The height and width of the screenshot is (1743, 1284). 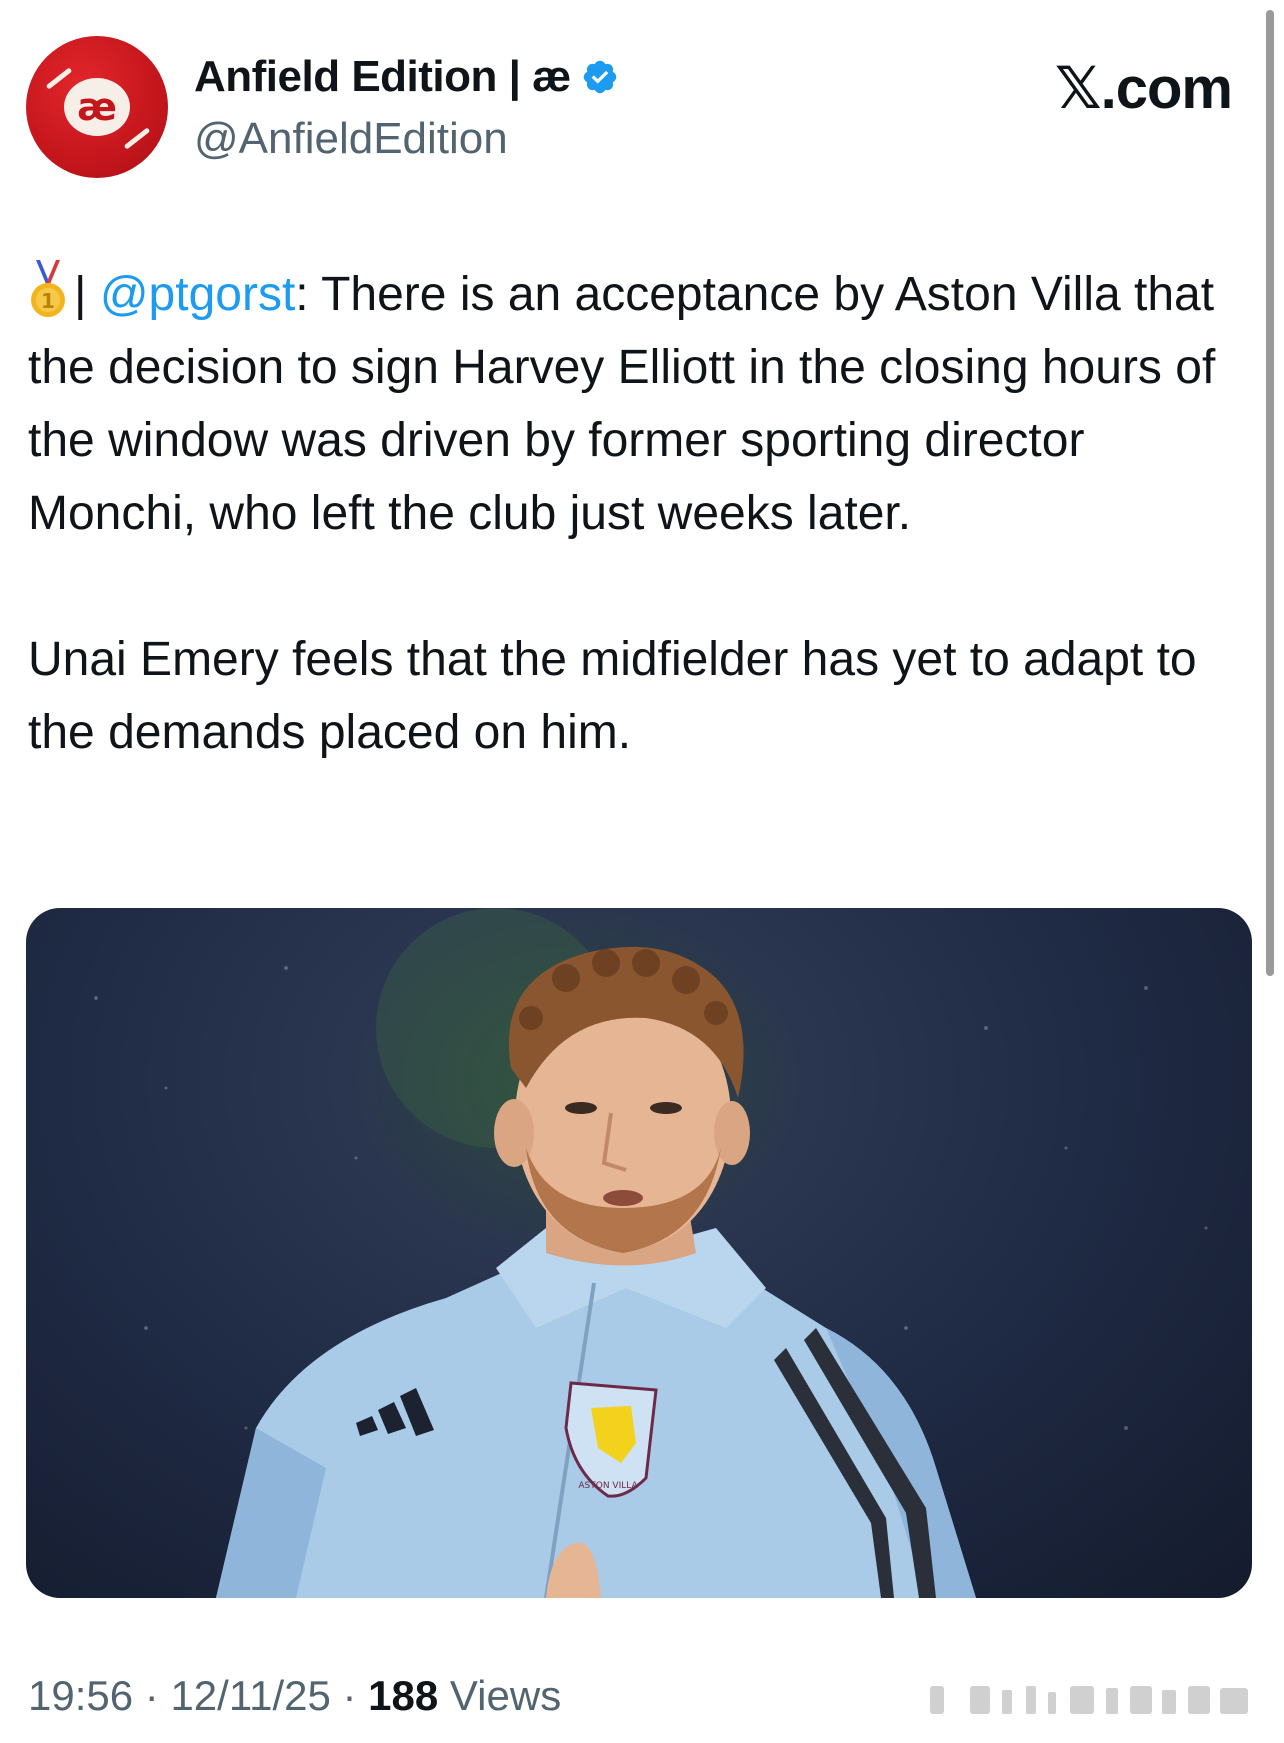 I want to click on right-eye, so click(x=666, y=1108).